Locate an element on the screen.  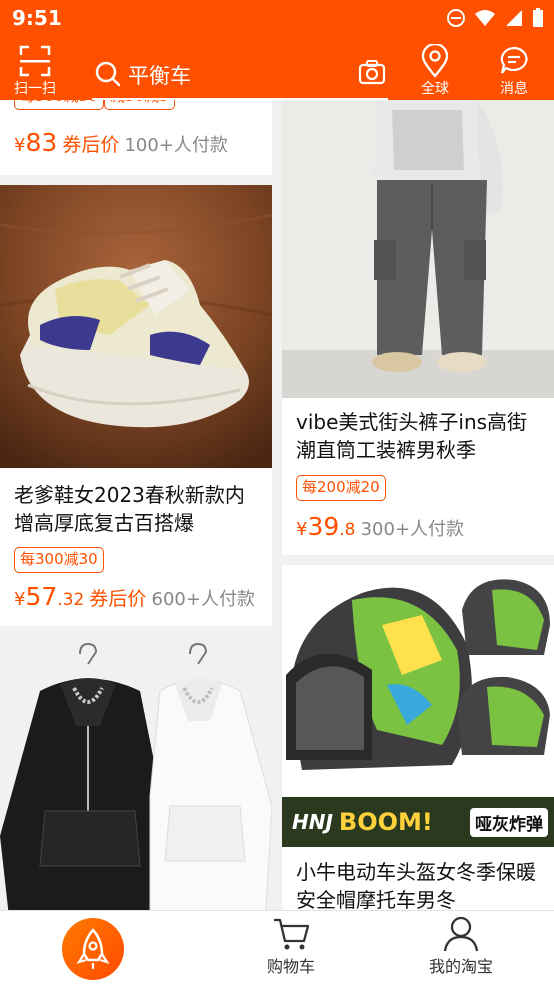
sales-count: 600+人付款 is located at coordinates (203, 599).